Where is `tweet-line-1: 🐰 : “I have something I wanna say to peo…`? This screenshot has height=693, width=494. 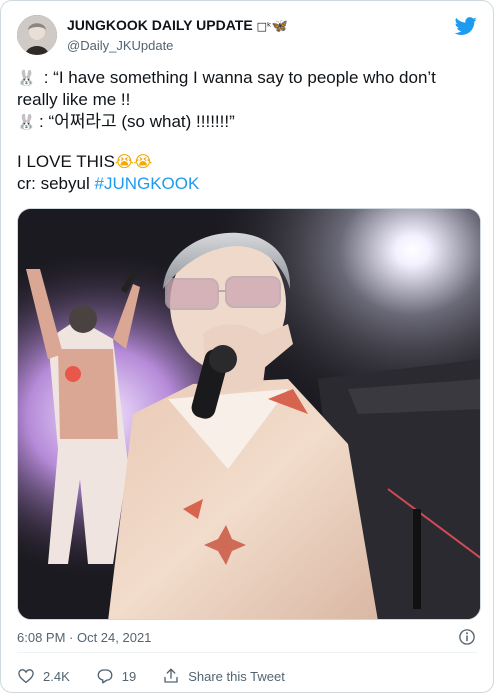 tweet-line-1: 🐰 : “I have something I wanna say to peo… is located at coordinates (248, 78).